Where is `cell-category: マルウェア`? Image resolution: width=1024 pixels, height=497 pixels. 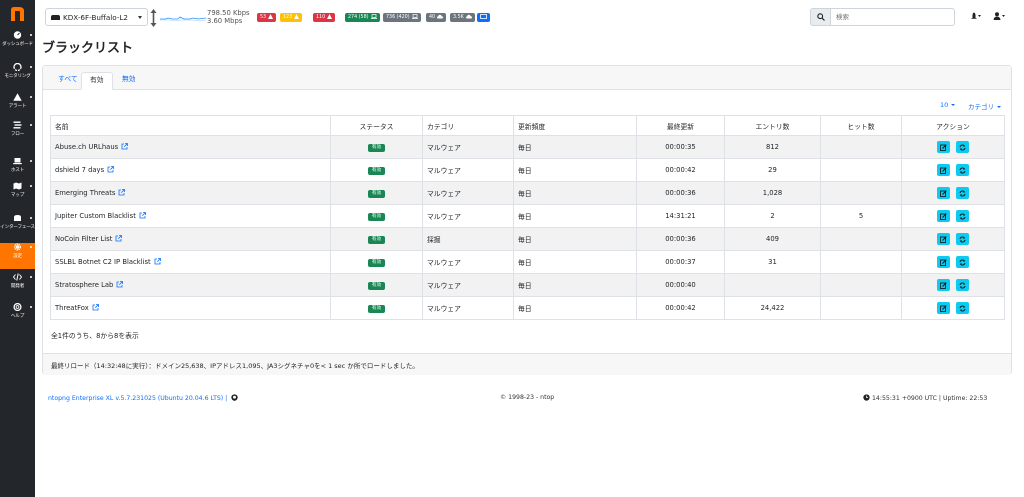
cell-category: マルウェア is located at coordinates (468, 170).